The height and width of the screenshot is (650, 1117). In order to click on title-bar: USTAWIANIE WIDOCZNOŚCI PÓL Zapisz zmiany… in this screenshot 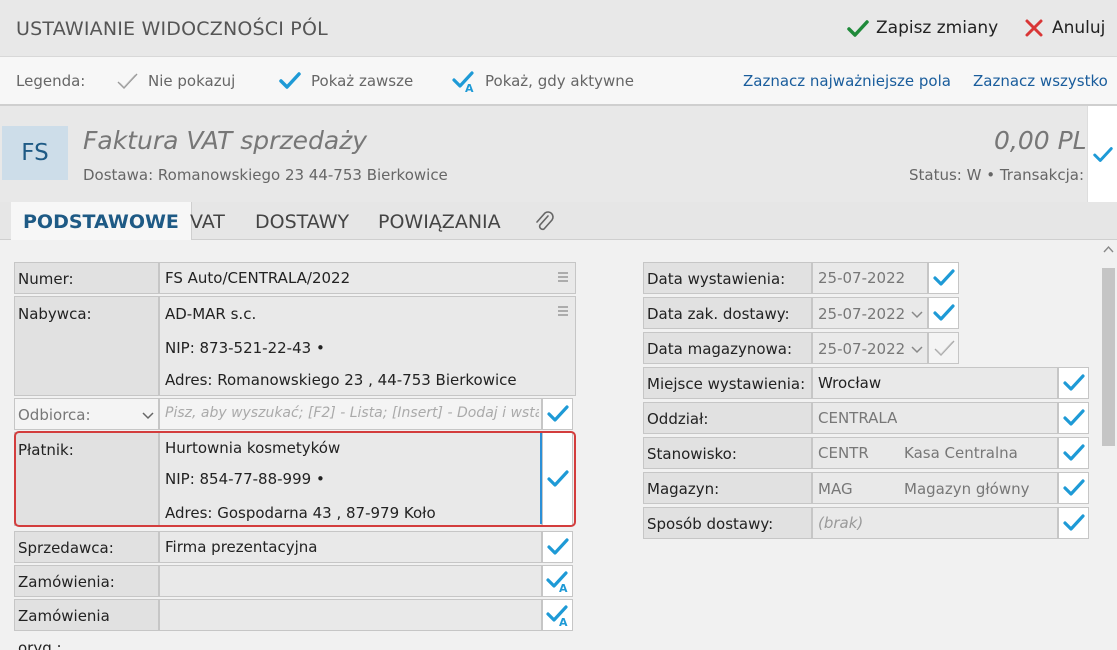, I will do `click(558, 28)`.